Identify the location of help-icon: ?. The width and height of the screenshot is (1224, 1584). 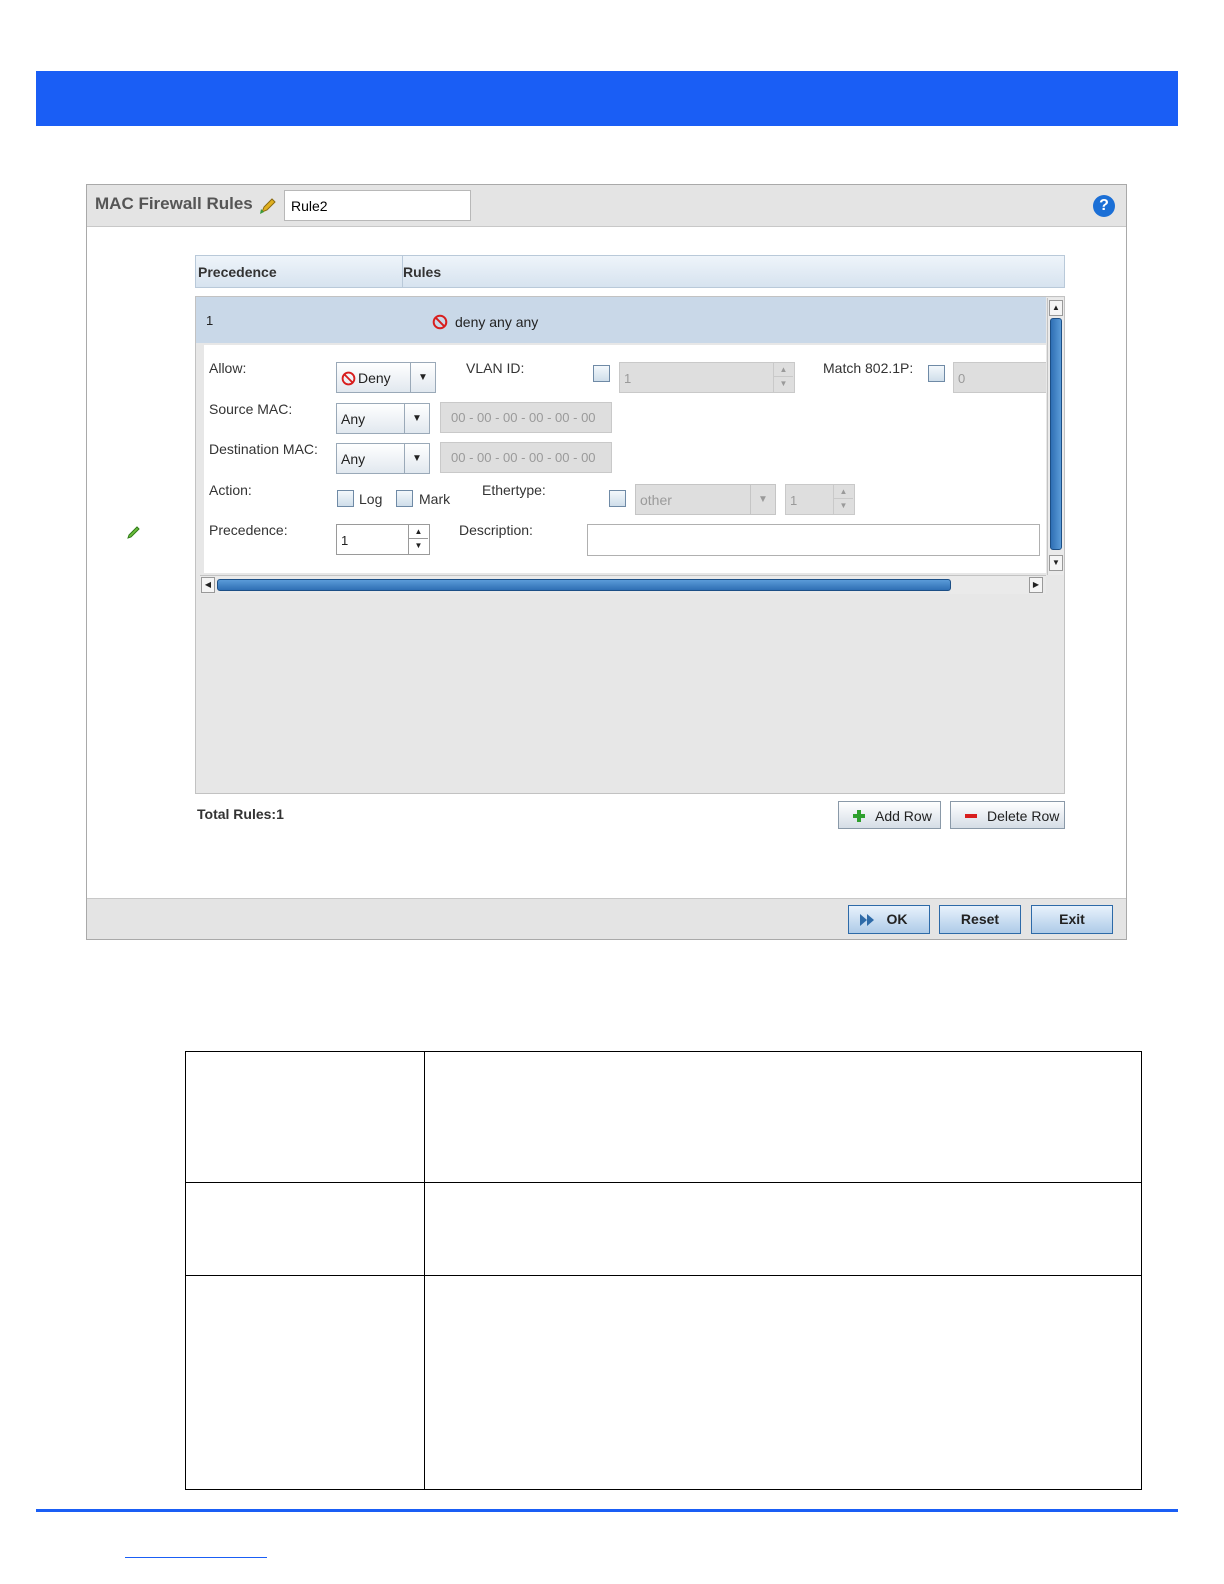
(1104, 206).